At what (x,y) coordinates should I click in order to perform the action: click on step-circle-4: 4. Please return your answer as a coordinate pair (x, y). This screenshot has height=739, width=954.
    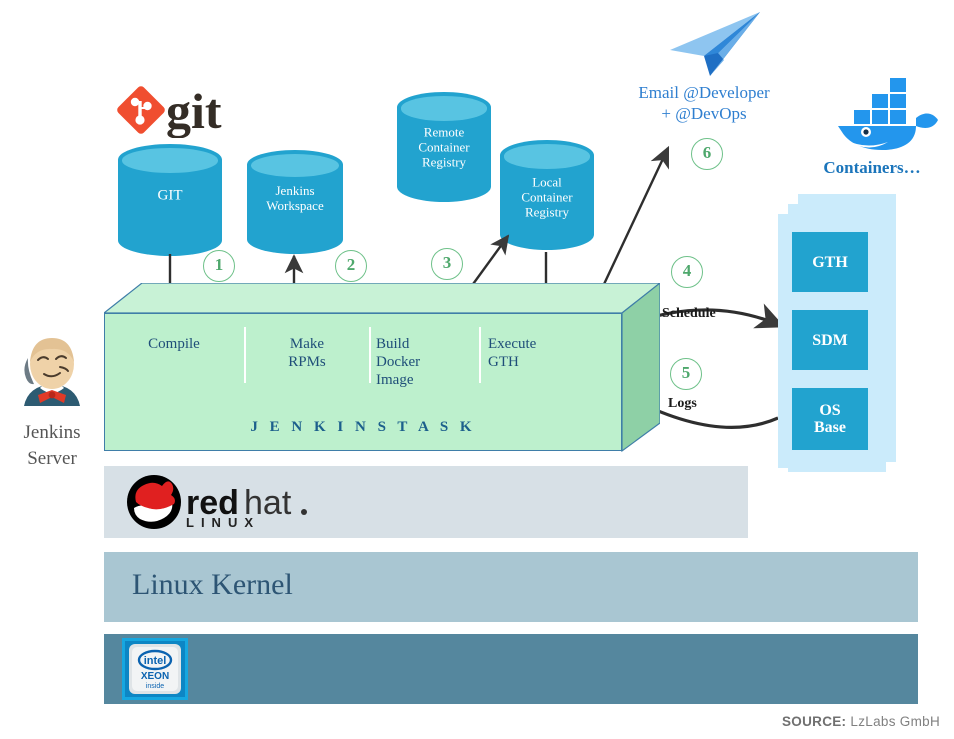
    Looking at the image, I should click on (687, 272).